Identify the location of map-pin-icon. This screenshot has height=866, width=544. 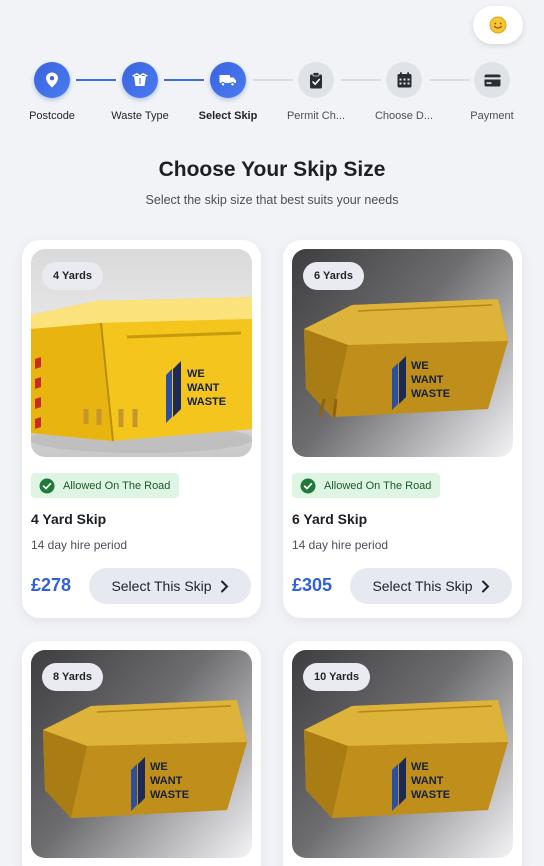
(52, 80).